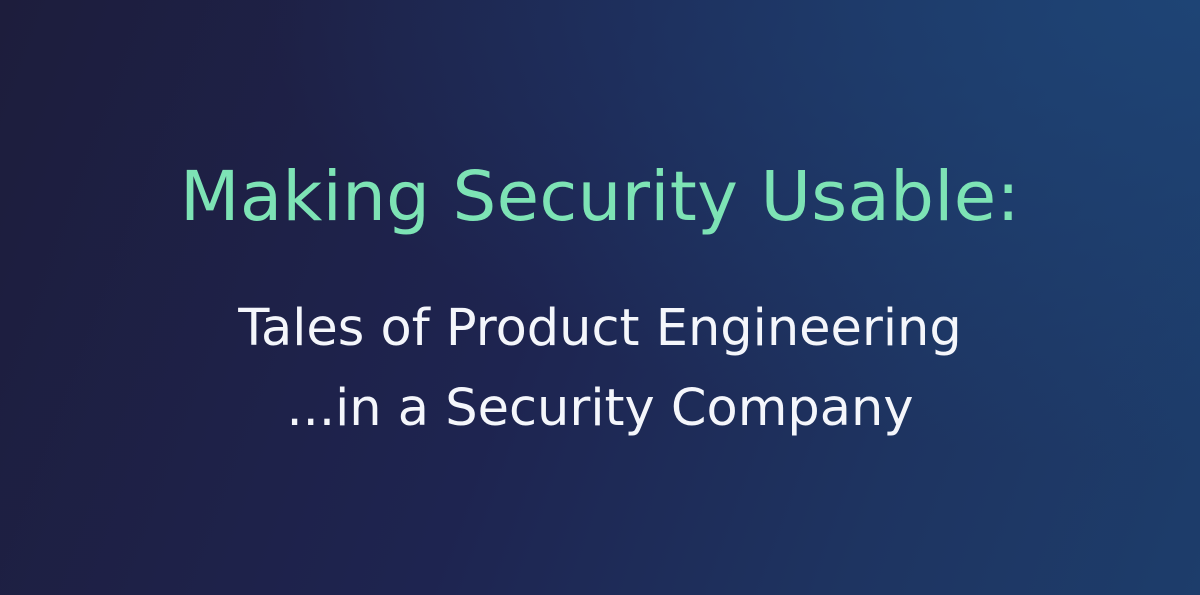 Image resolution: width=1200 pixels, height=595 pixels. Describe the element at coordinates (600, 328) in the screenshot. I see `slide-subtitle-line-1: Tales of Product Engineering` at that location.